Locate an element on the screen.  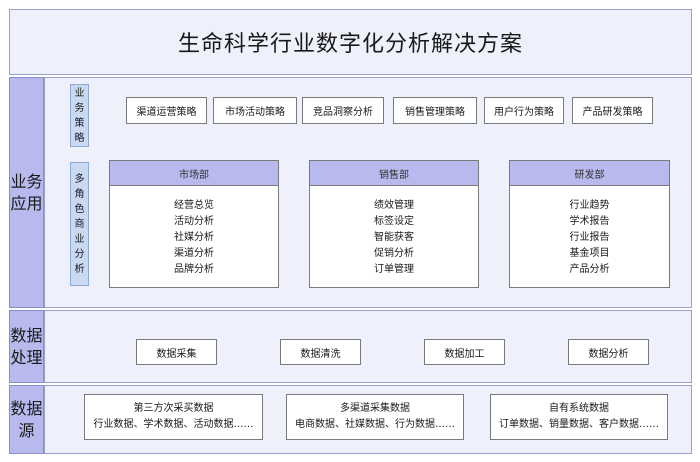
department-item: 智能获客 is located at coordinates (394, 237).